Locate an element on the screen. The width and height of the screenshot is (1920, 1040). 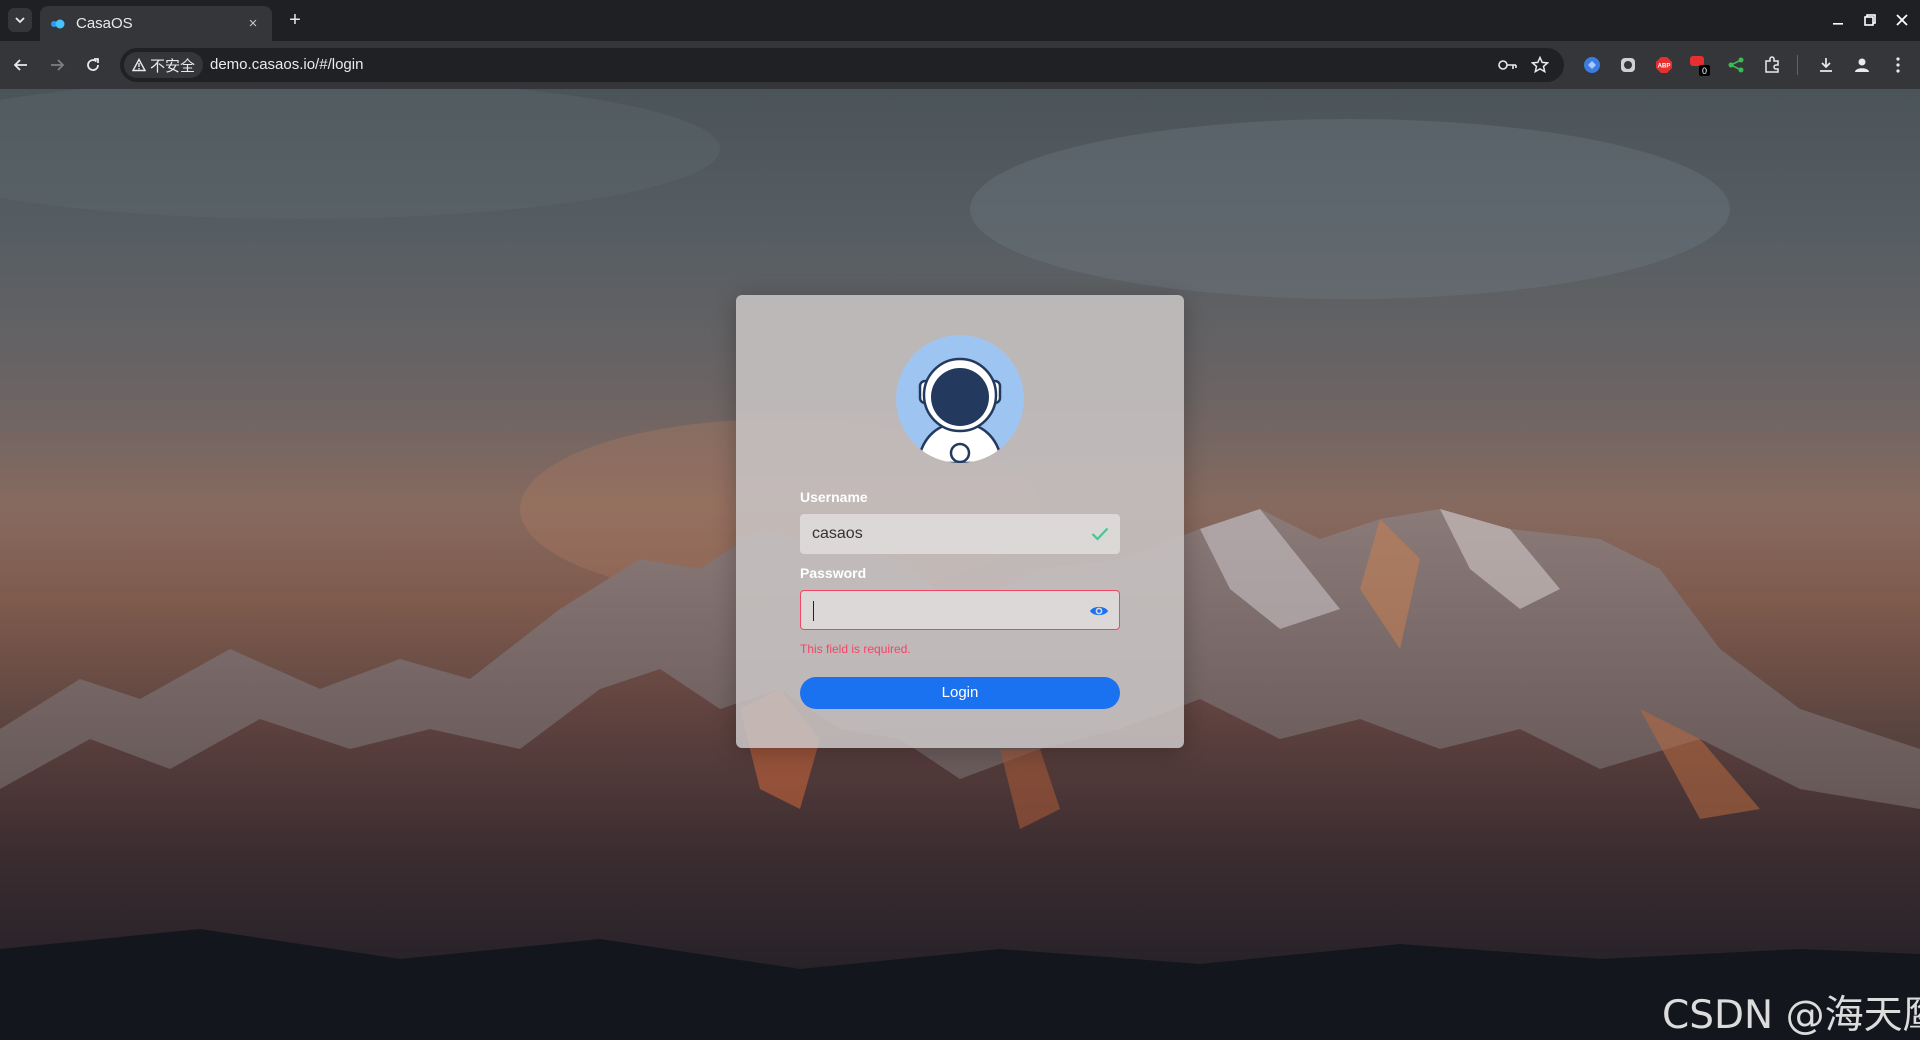
arrow-right-icon is located at coordinates (58, 65).